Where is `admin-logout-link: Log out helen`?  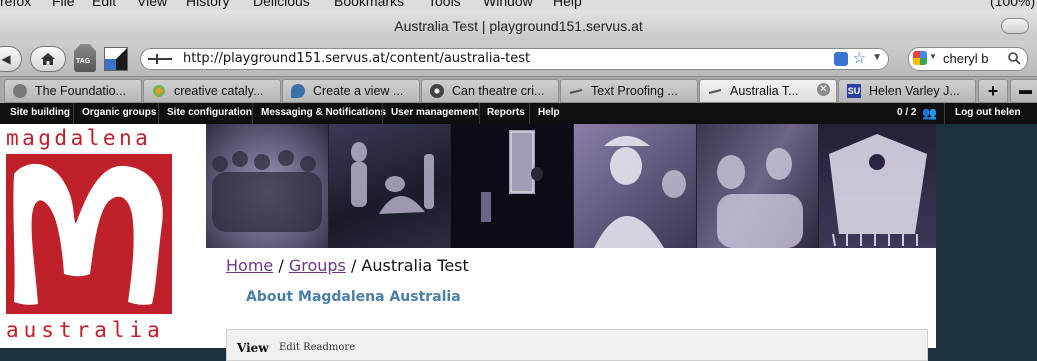
admin-logout-link: Log out helen is located at coordinates (988, 112).